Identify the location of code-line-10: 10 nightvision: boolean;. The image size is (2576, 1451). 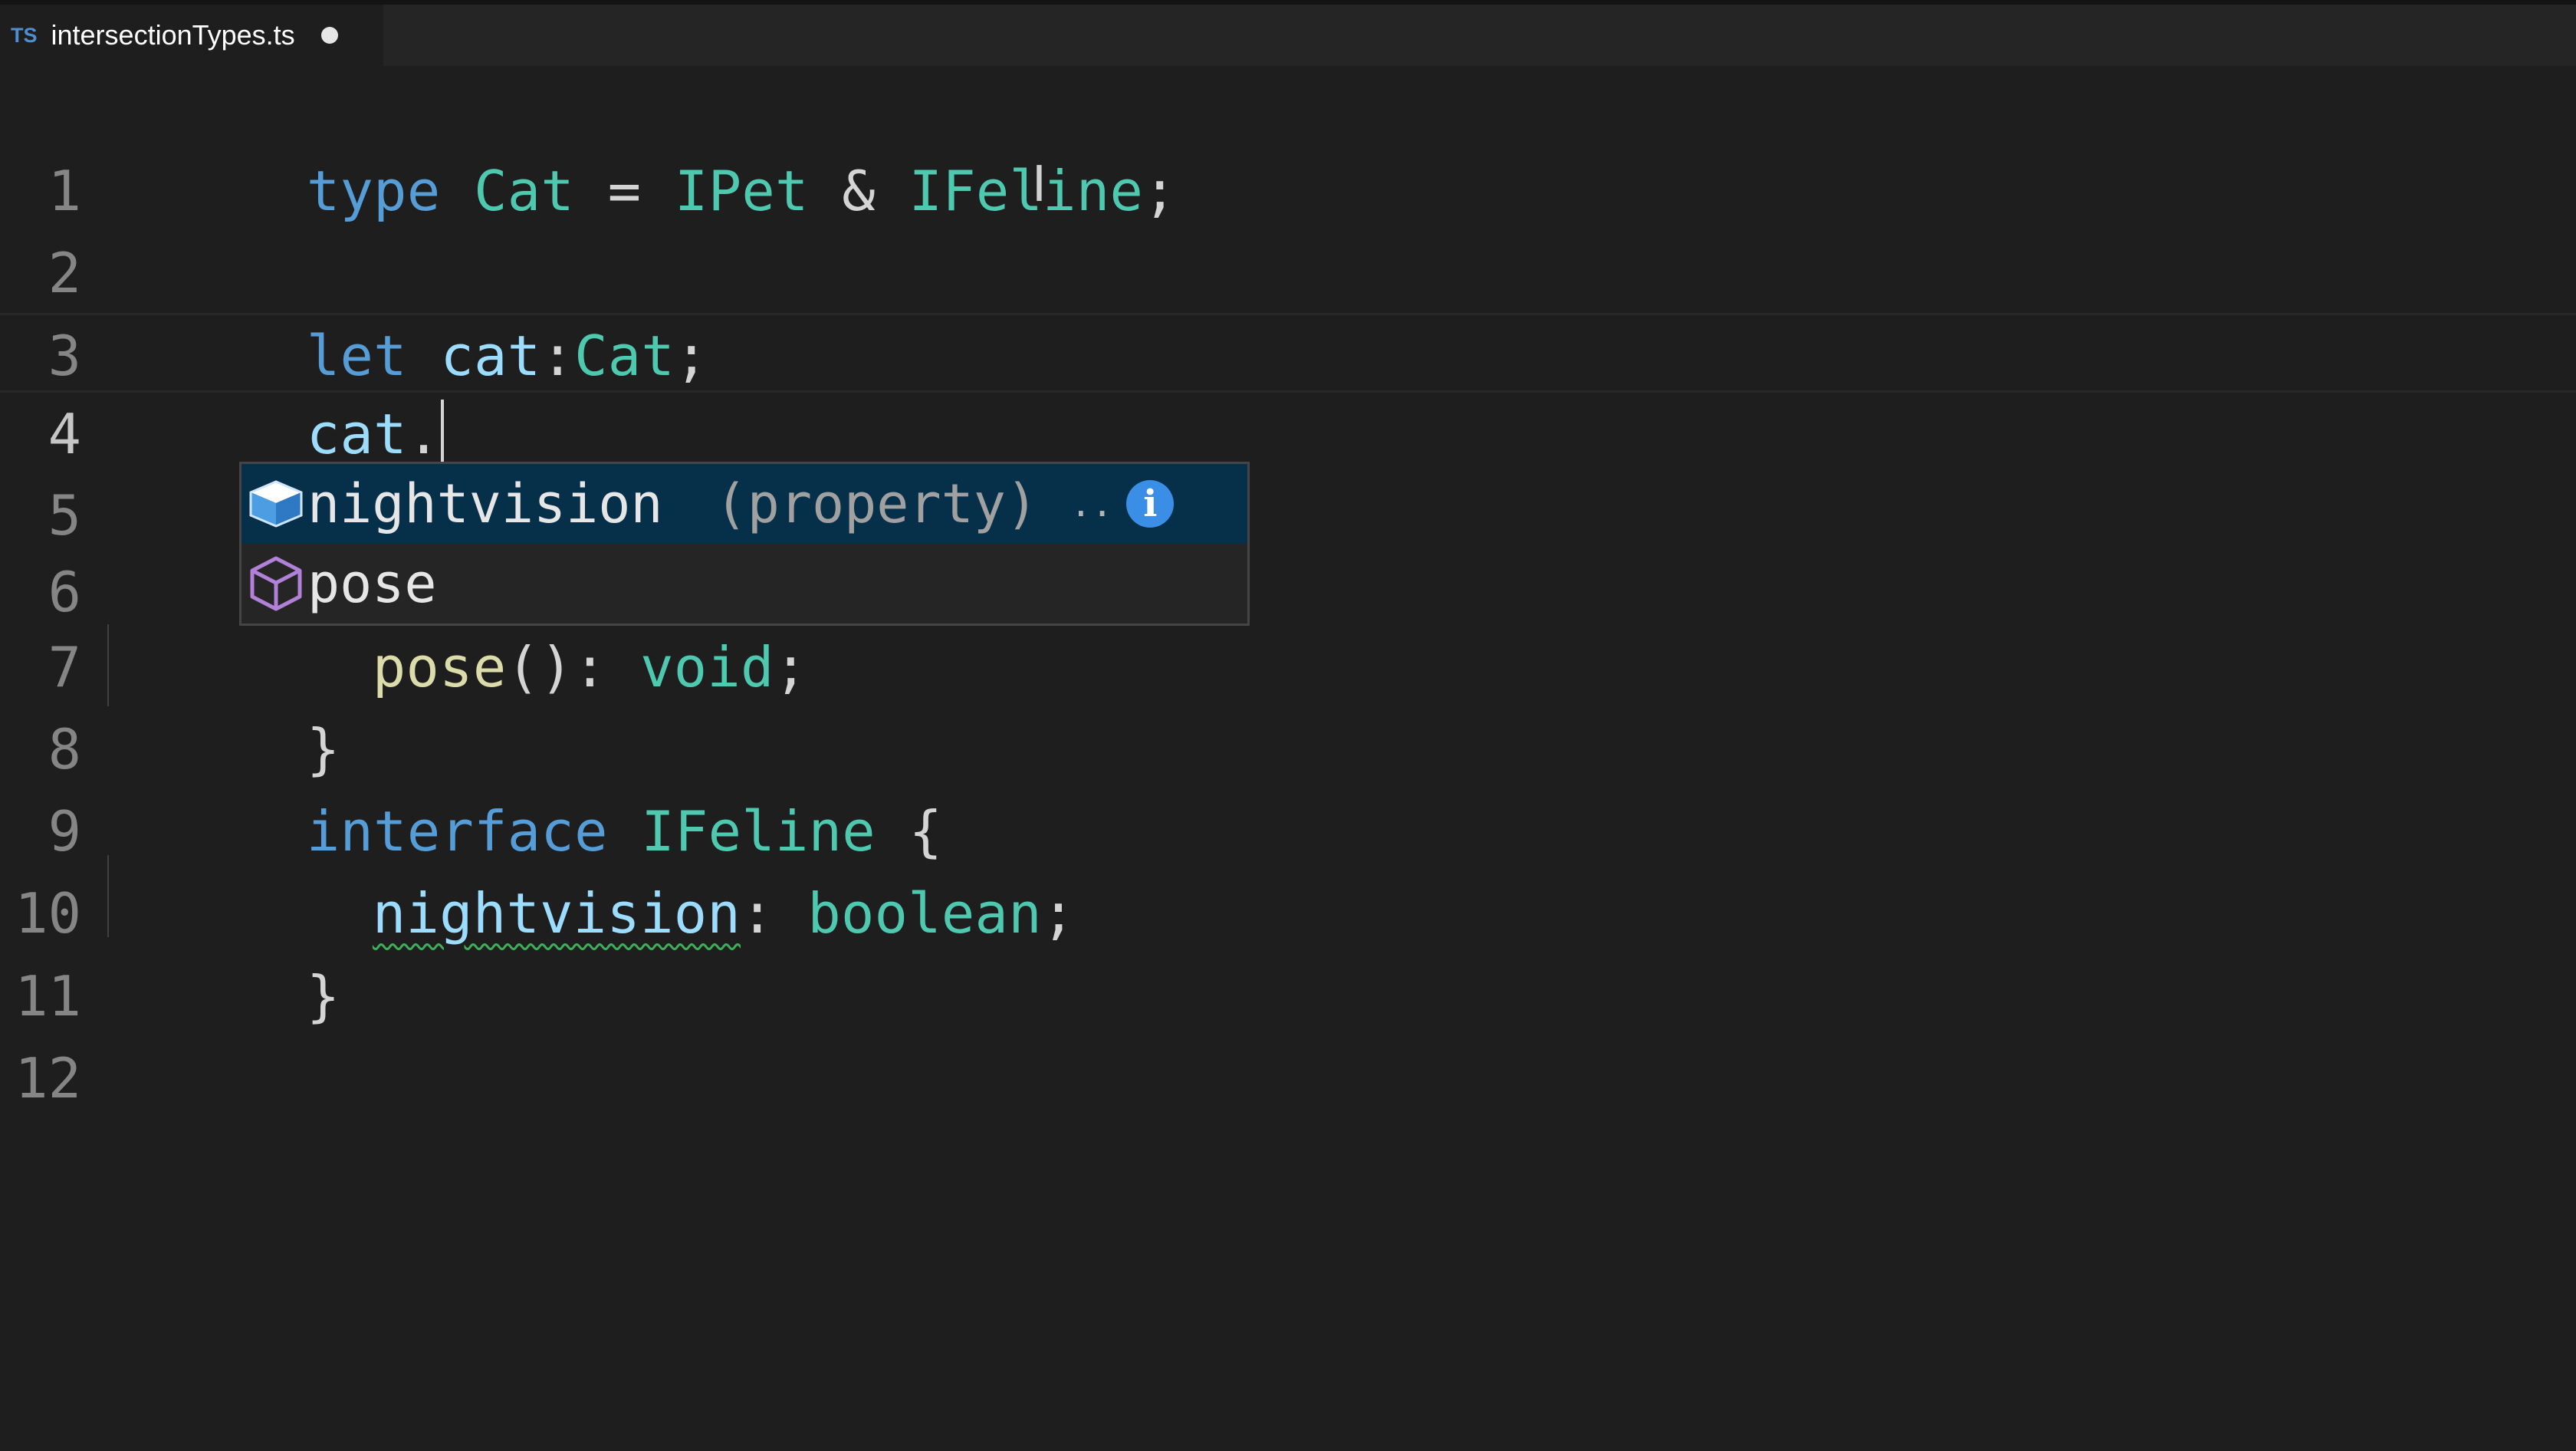
(1288, 868).